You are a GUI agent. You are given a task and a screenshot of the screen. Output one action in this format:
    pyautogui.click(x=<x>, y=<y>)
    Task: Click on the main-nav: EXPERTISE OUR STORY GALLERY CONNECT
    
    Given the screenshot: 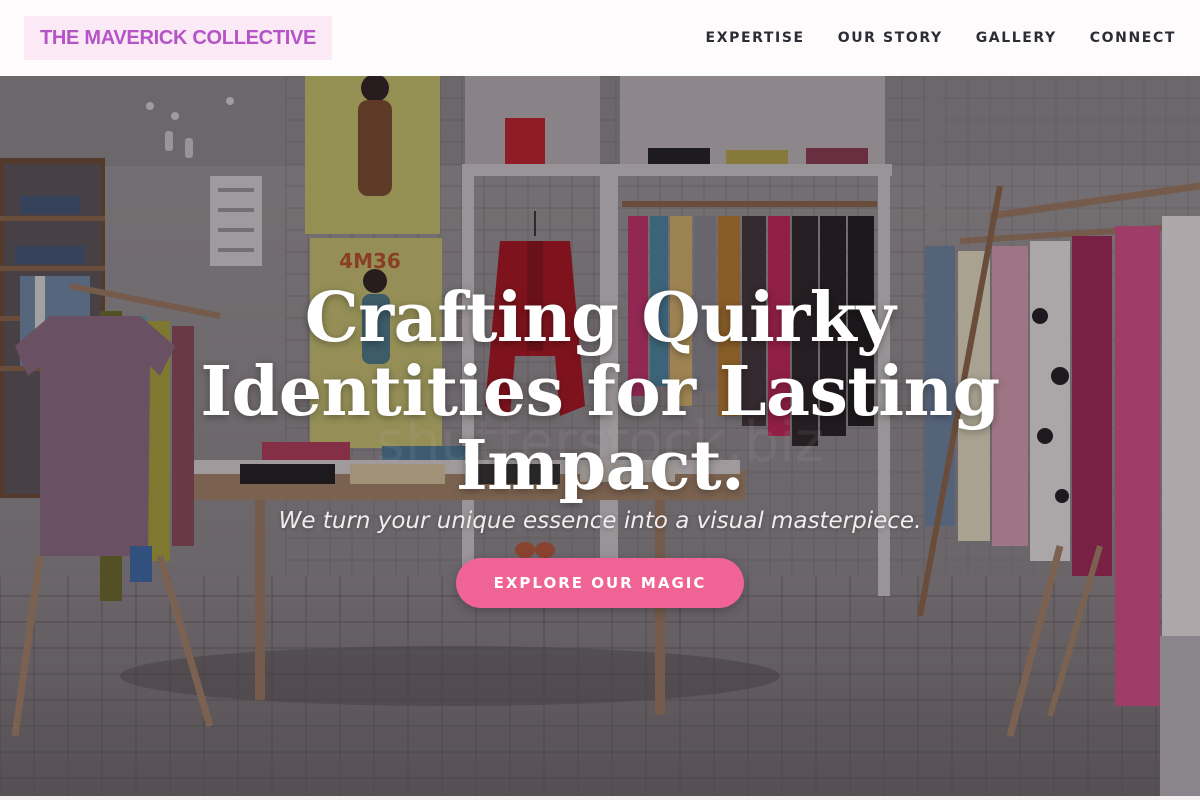 What is the action you would take?
    pyautogui.click(x=941, y=38)
    